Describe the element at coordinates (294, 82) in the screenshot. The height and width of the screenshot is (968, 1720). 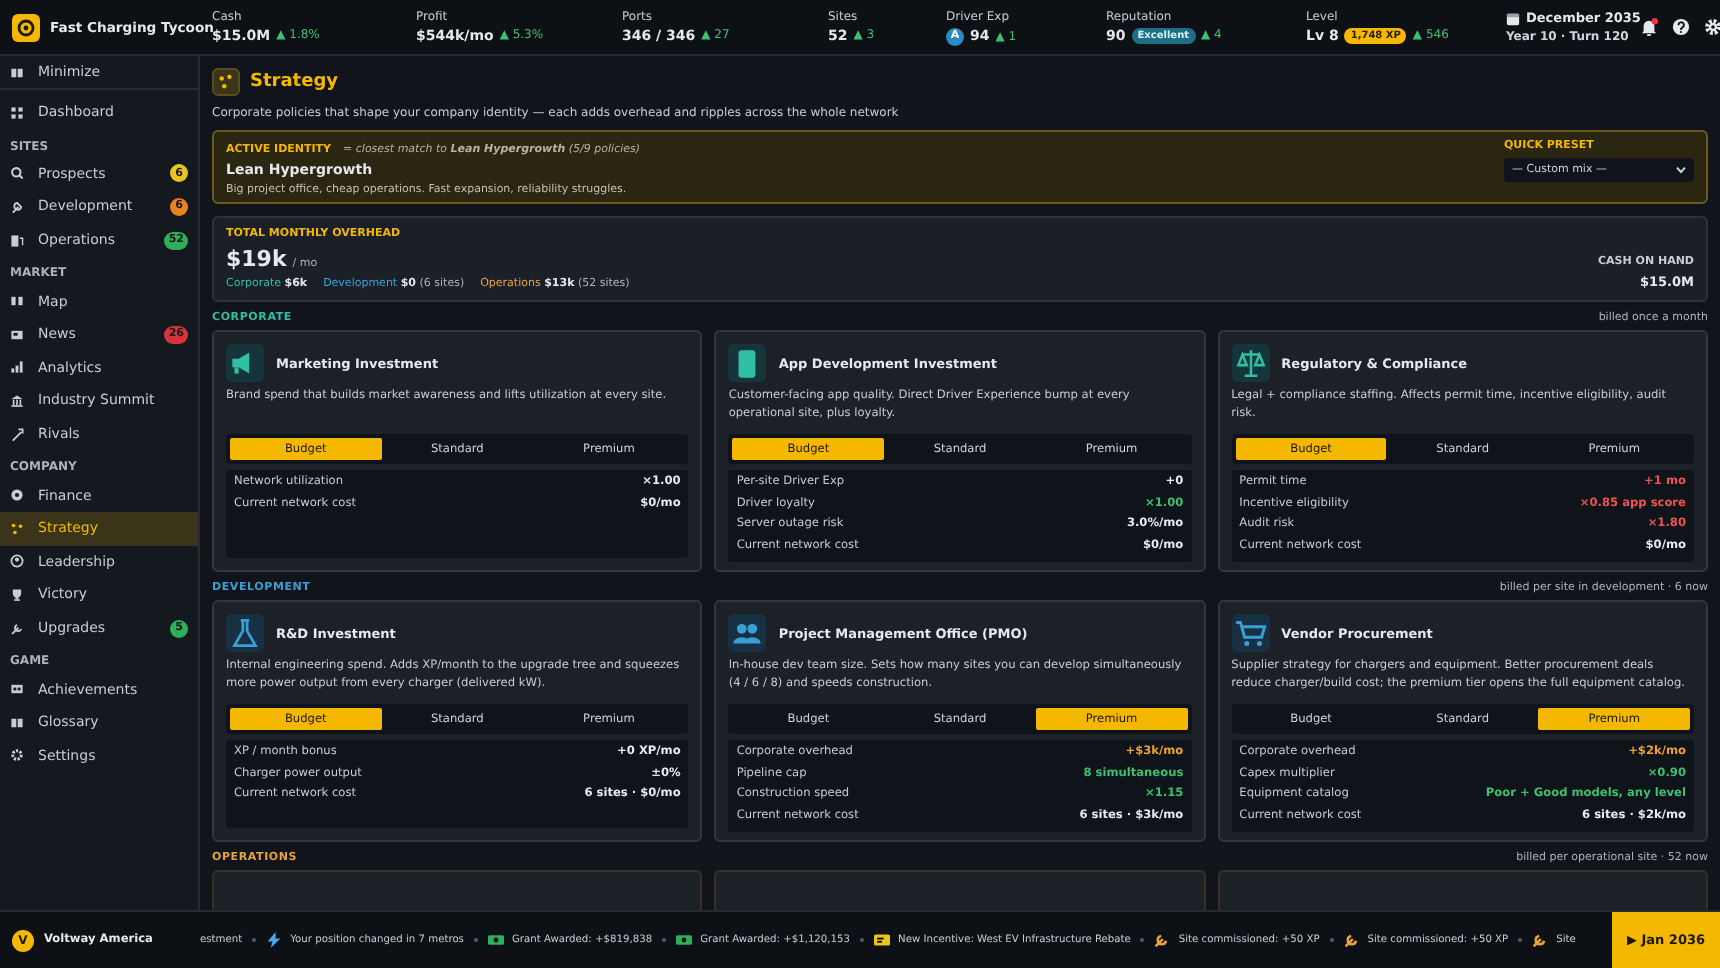
I see `page-title: Strategy` at that location.